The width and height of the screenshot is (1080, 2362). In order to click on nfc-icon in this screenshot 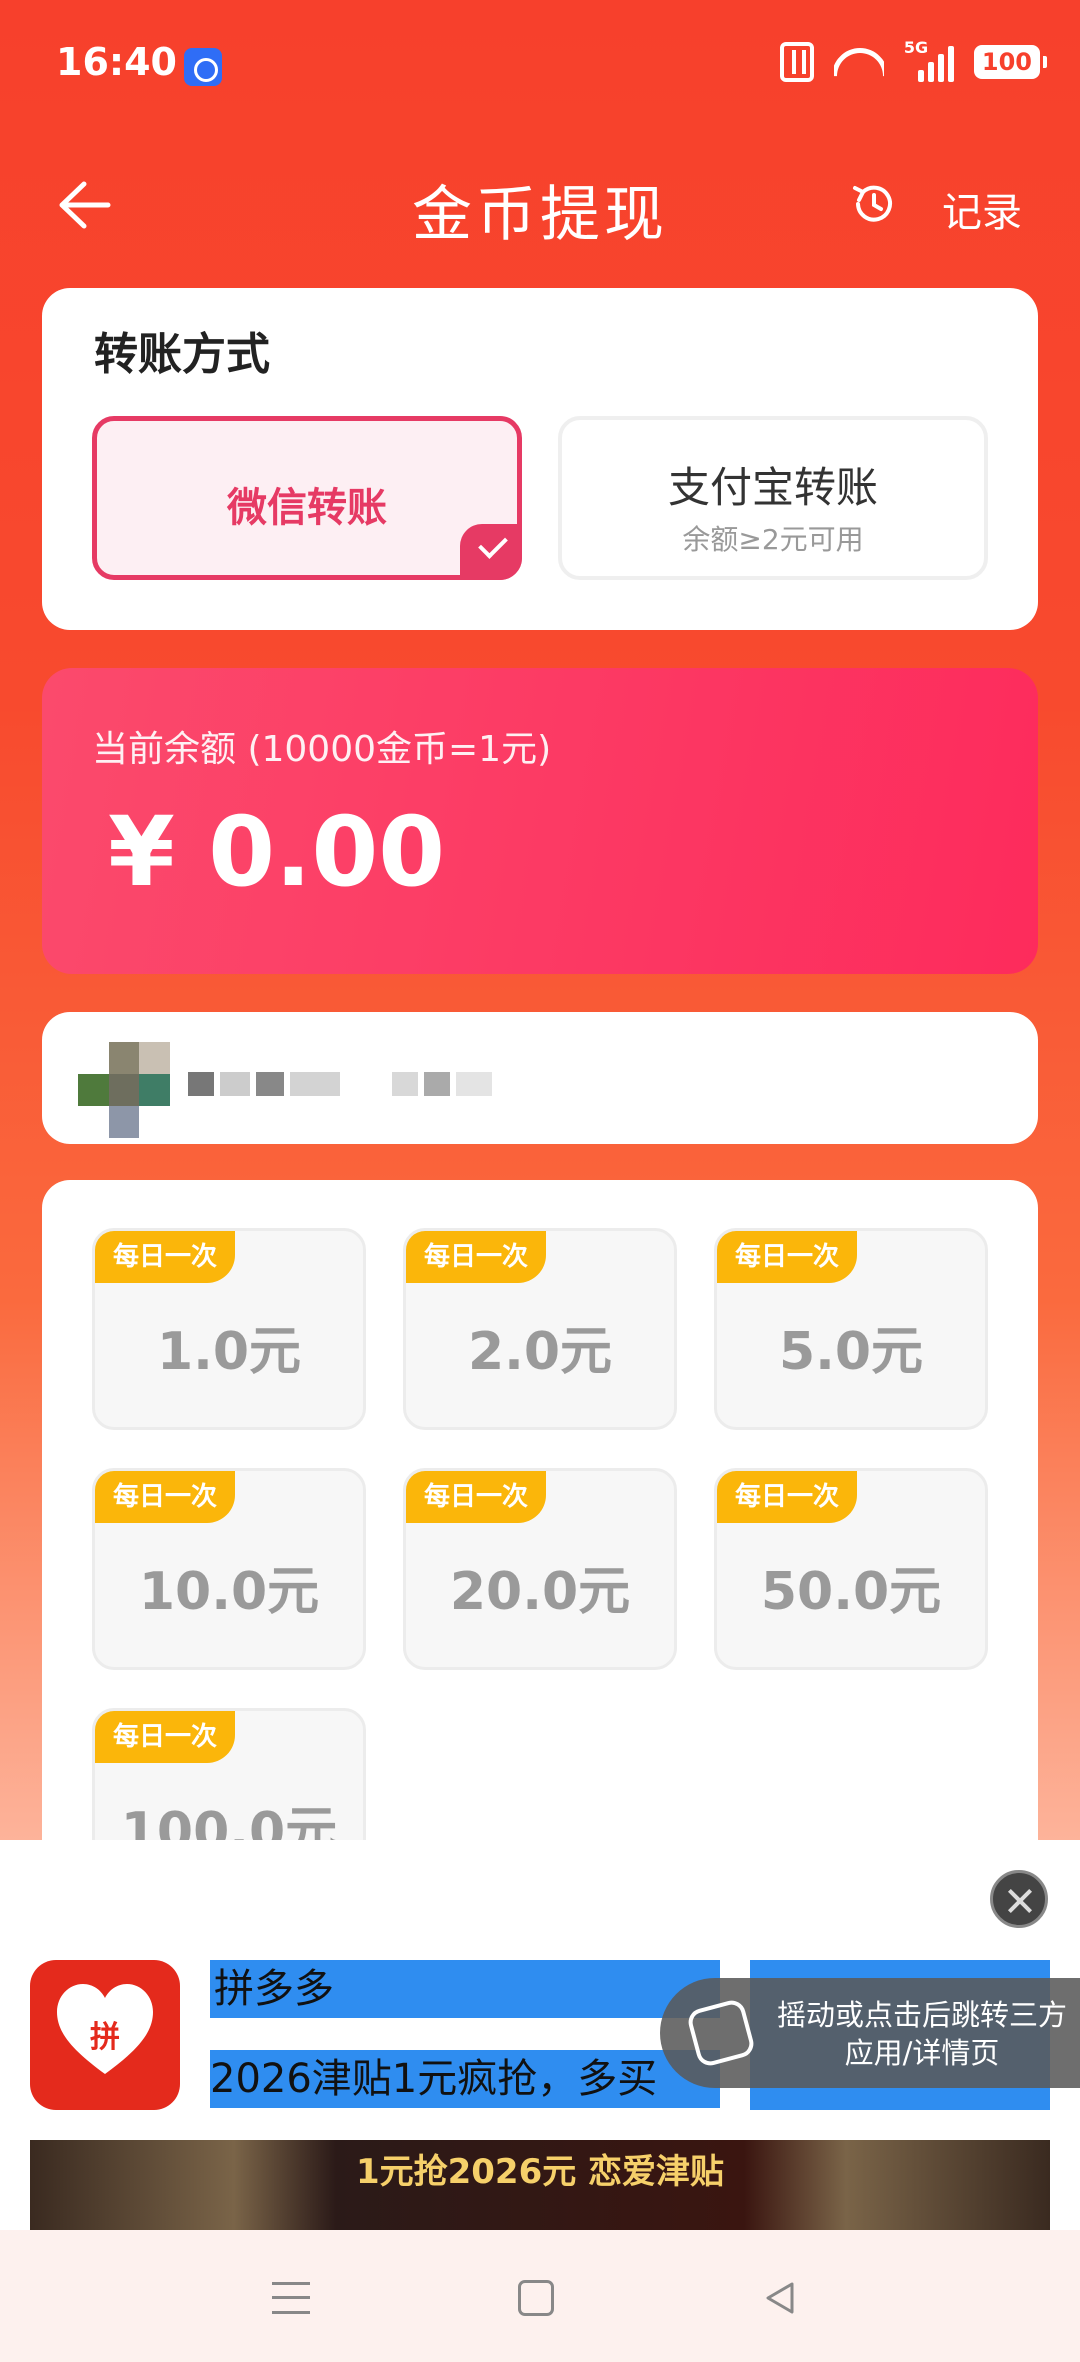, I will do `click(796, 62)`.